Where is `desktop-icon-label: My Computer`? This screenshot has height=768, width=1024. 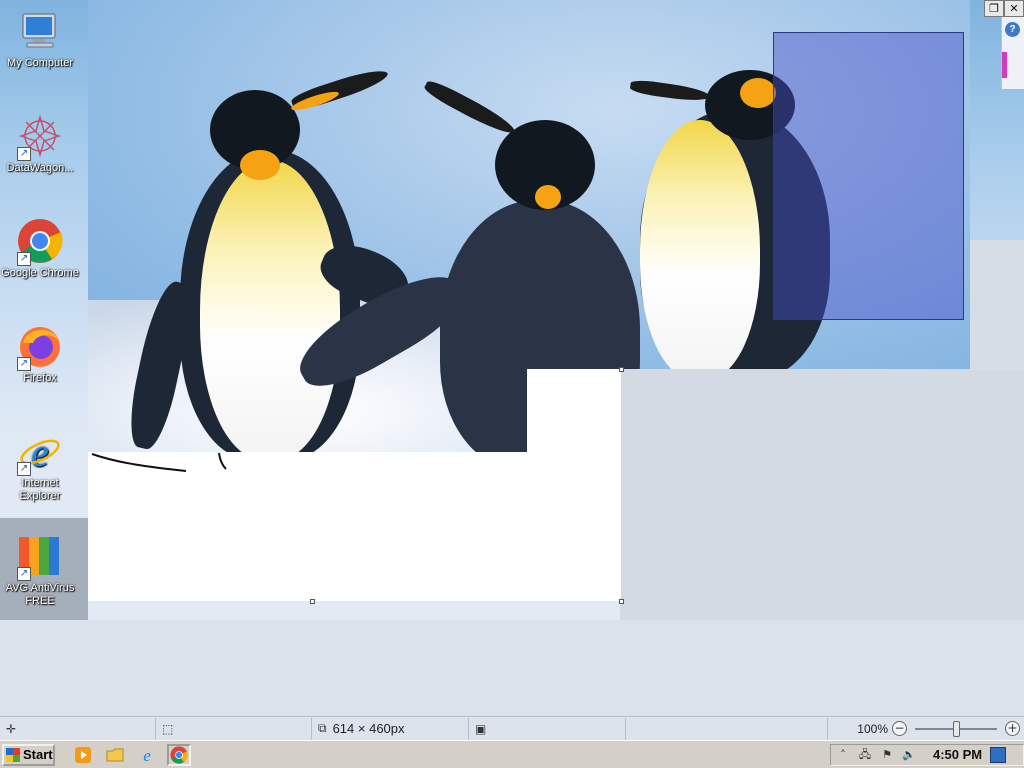 desktop-icon-label: My Computer is located at coordinates (40, 63).